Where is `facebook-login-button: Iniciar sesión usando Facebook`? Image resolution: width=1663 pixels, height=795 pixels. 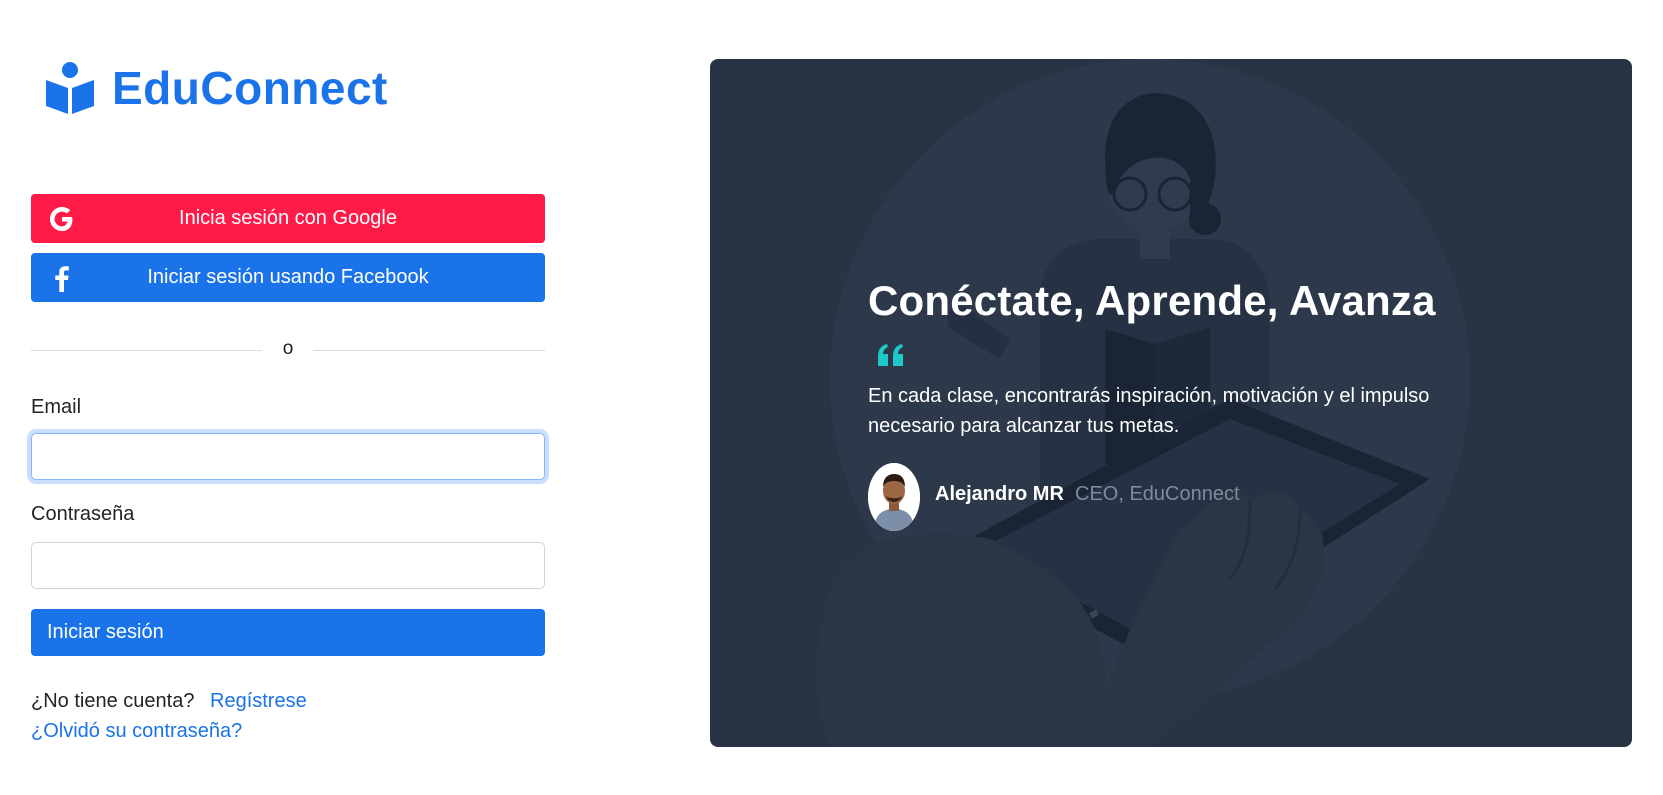
facebook-login-button: Iniciar sesión usando Facebook is located at coordinates (288, 277).